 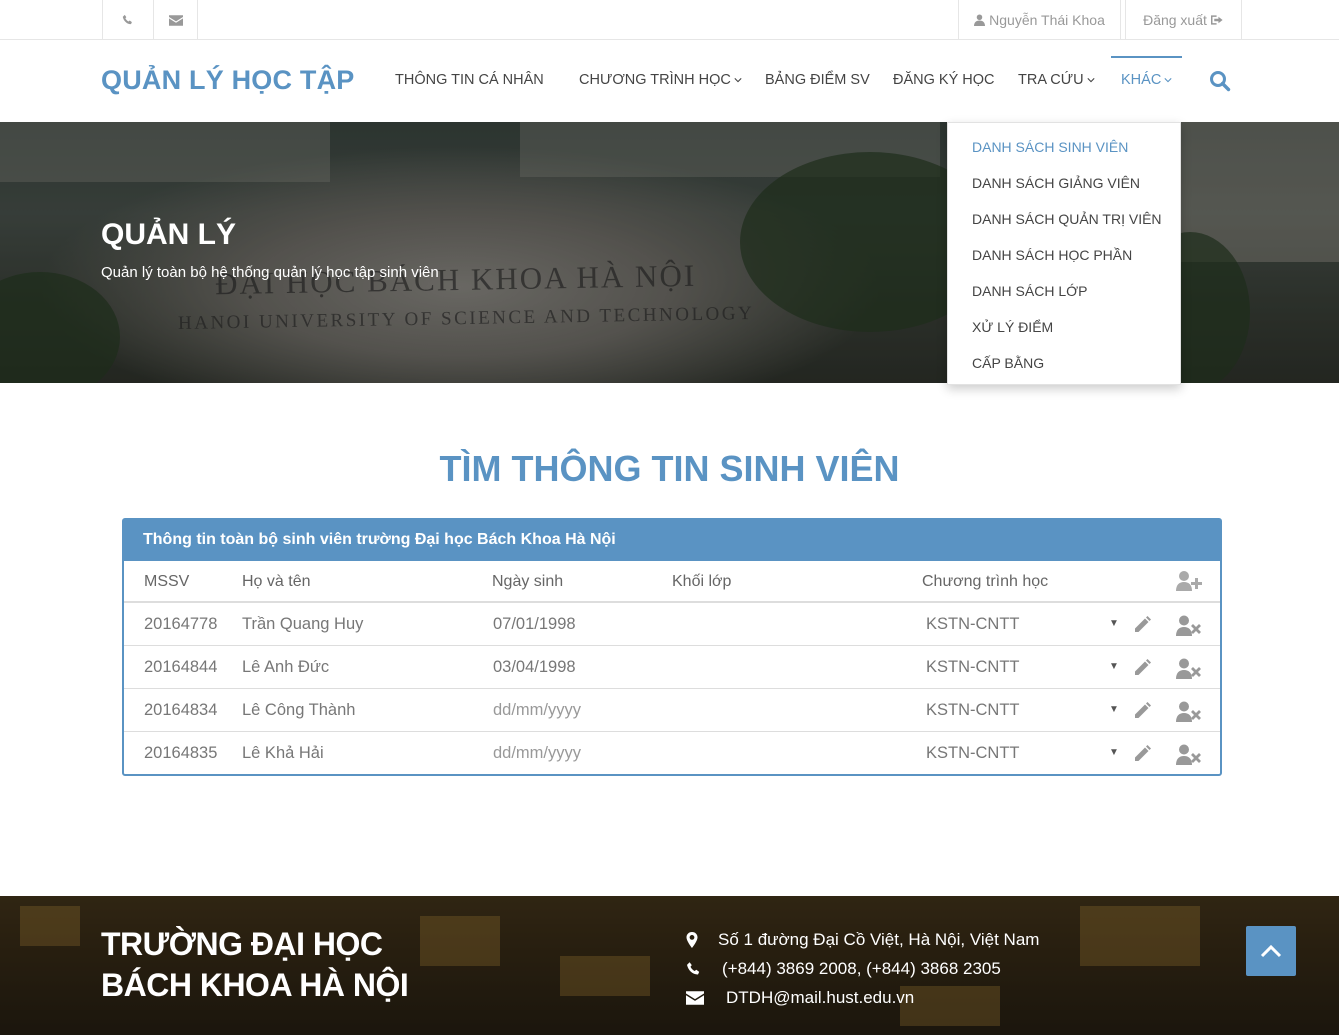 I want to click on footer-address: Số 1 đường Đại Cồ Việt, Hà Nội, Việt Nam, so click(x=879, y=939).